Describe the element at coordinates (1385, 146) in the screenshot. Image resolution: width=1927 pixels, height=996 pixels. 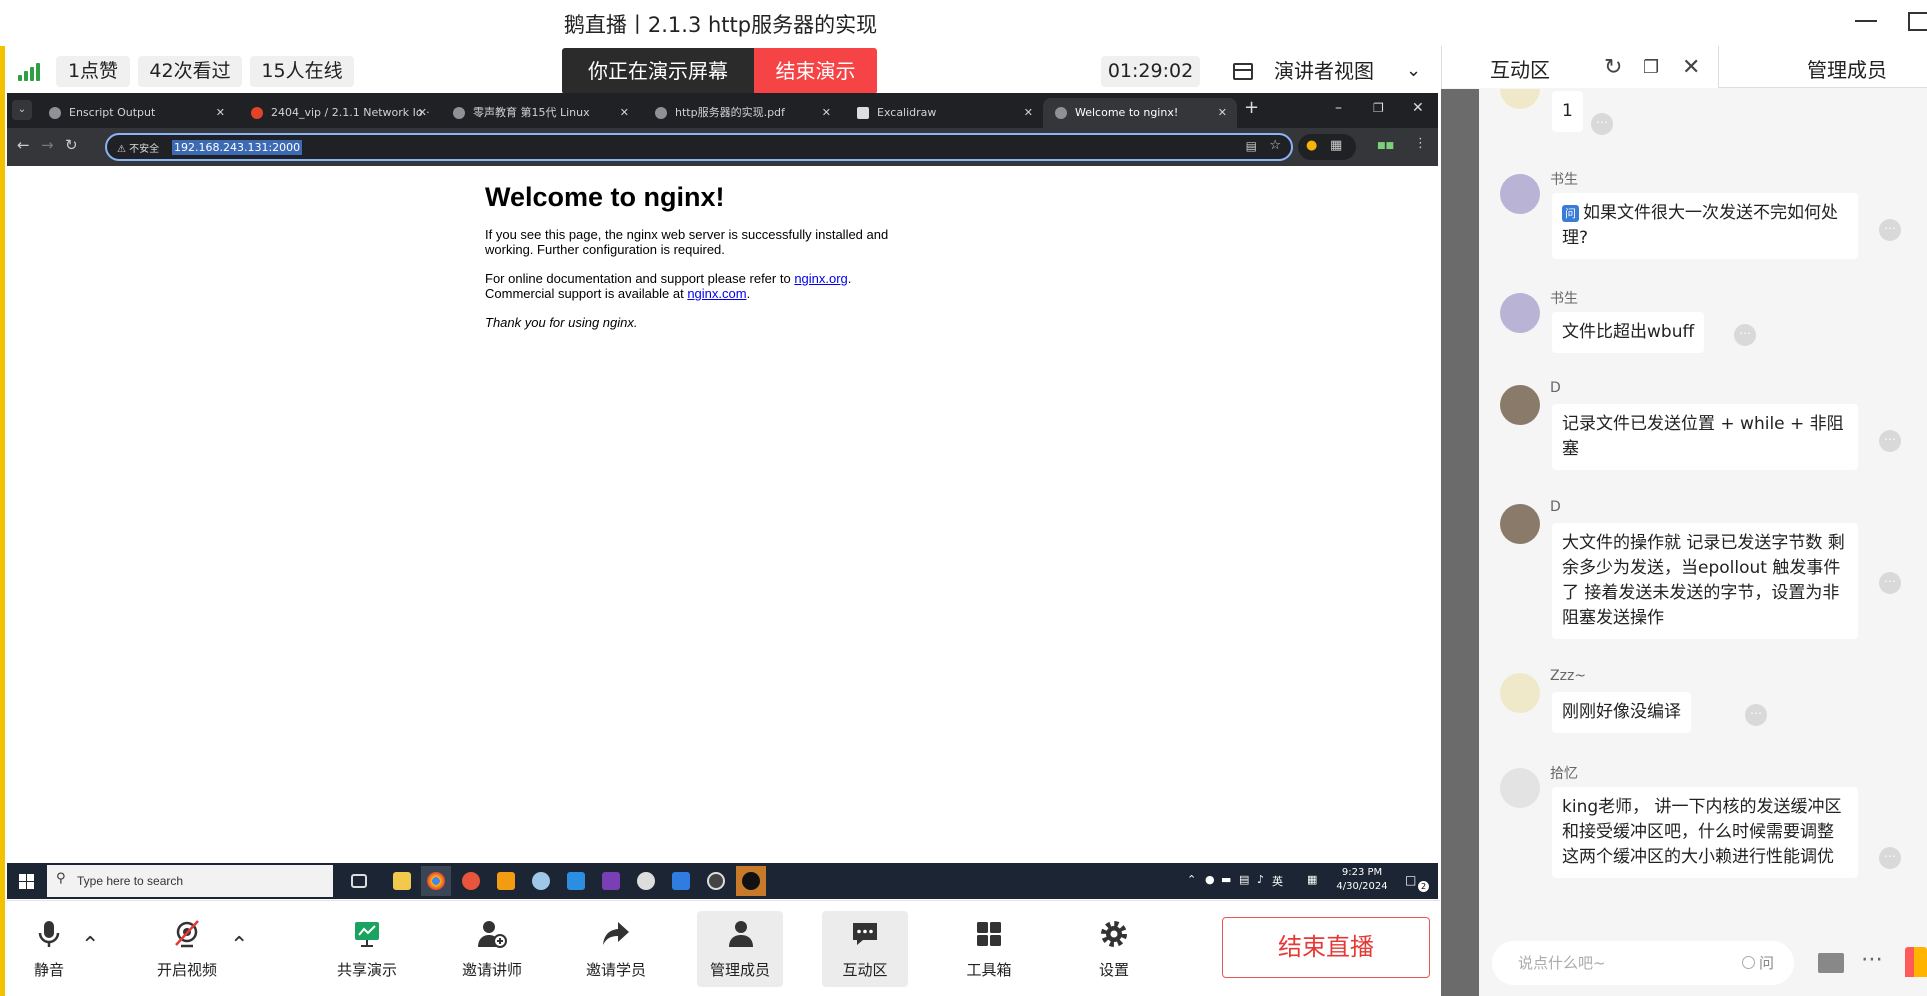
I see `profile-icon: ■■` at that location.